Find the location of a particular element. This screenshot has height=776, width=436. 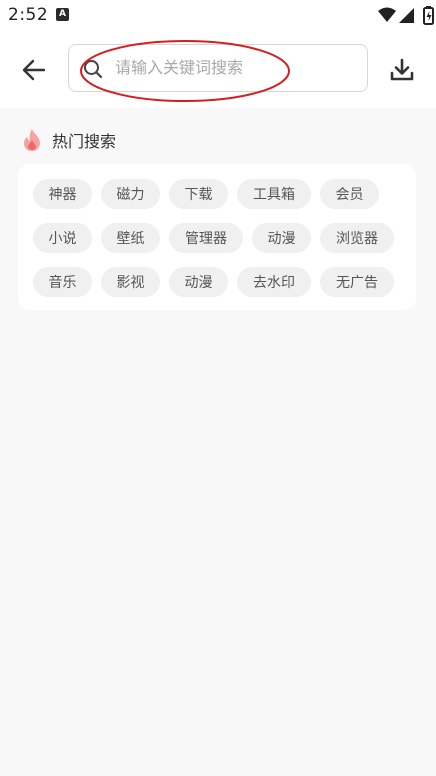

hot-tag: 下载 is located at coordinates (198, 194).